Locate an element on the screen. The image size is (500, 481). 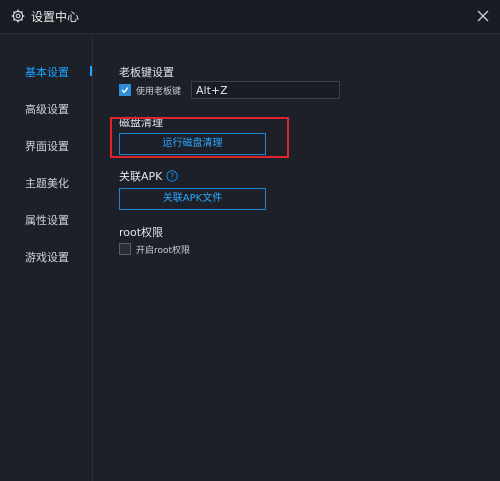
apk-title: 关联APK is located at coordinates (141, 176).